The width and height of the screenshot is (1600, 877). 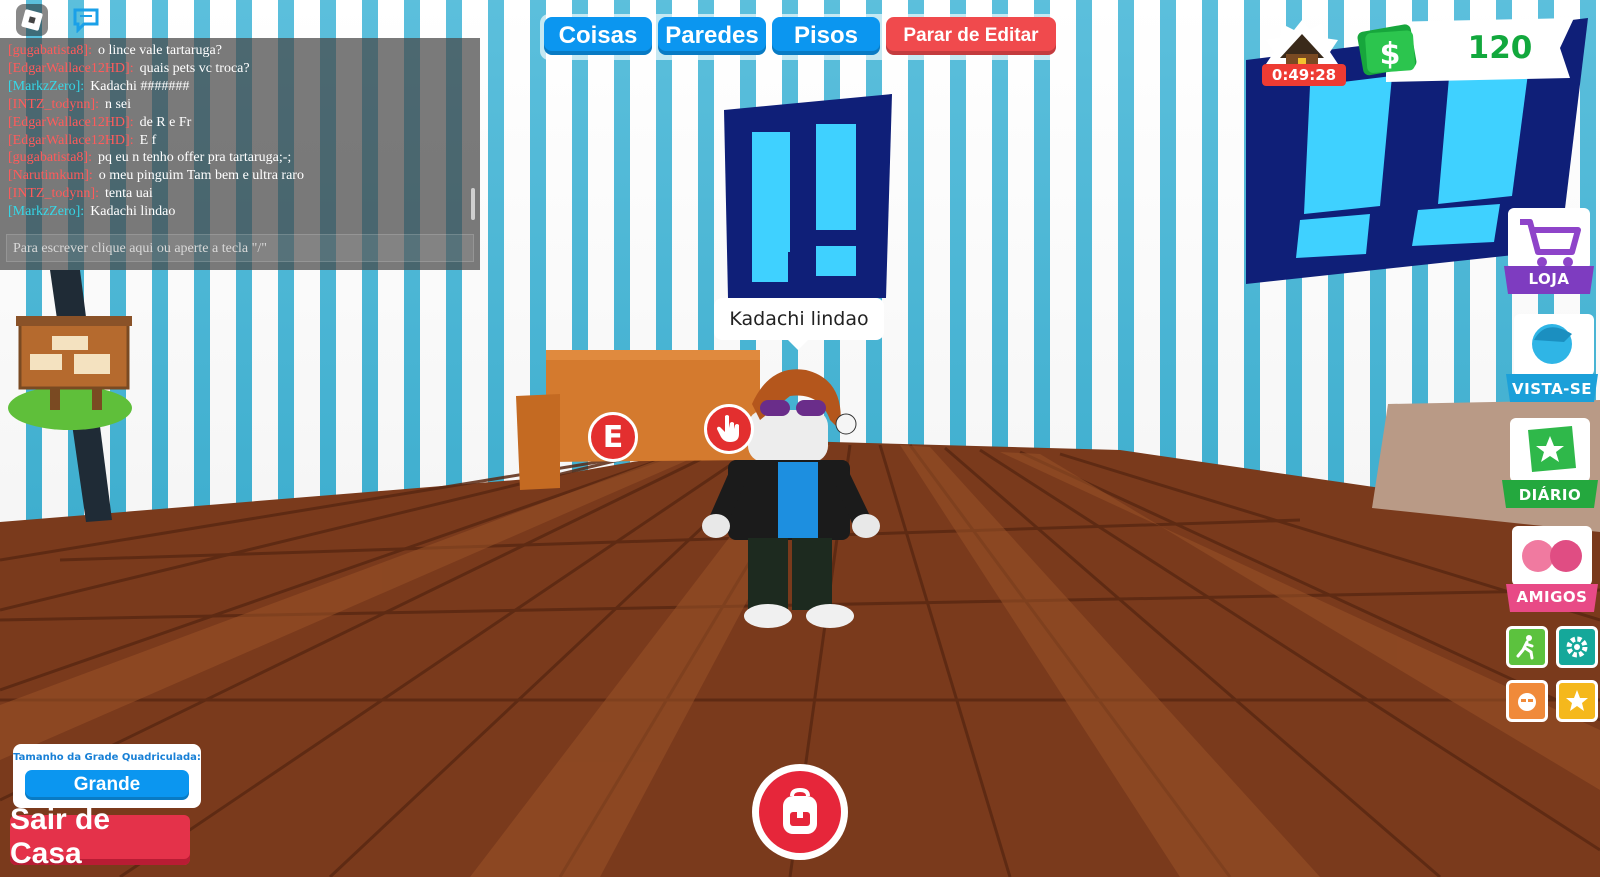 I want to click on gear-icon, so click(x=1577, y=647).